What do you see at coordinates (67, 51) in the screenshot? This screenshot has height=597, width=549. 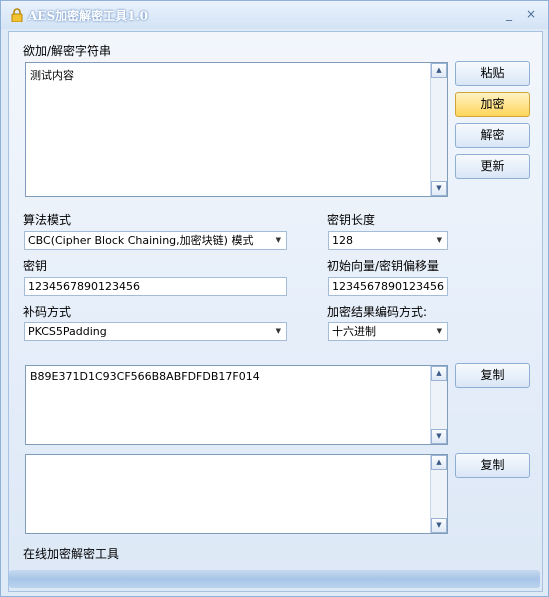 I see `input-label: 欲加/解密字符串` at bounding box center [67, 51].